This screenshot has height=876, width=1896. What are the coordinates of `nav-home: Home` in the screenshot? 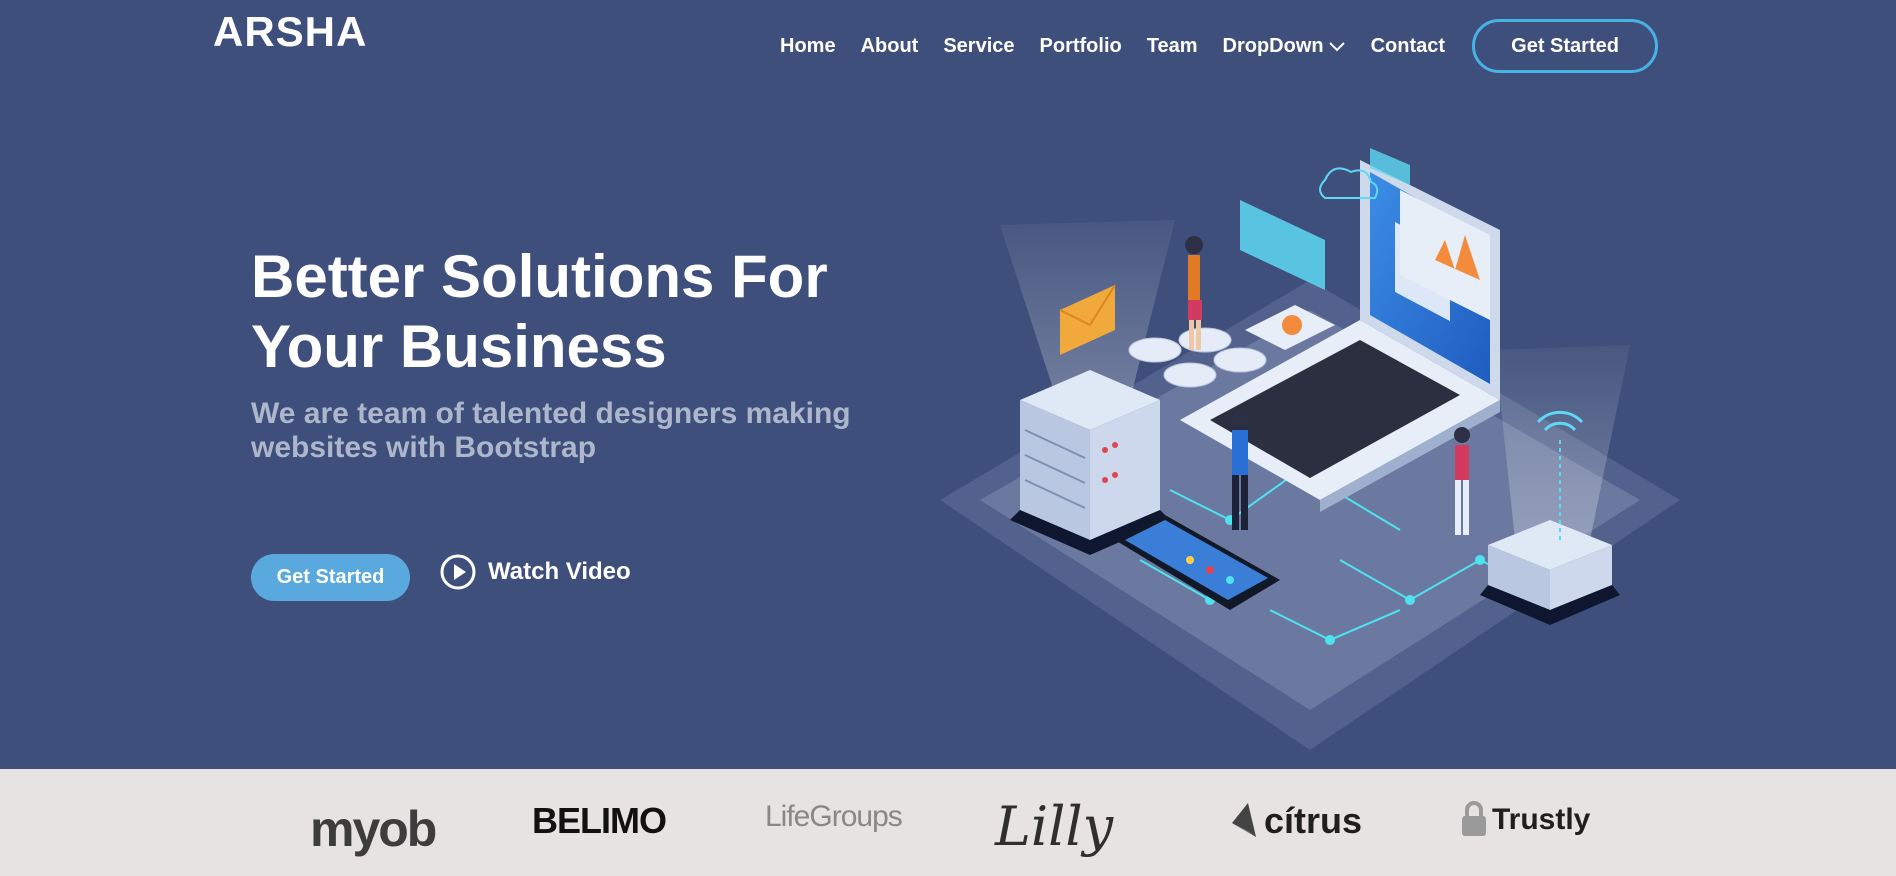 It's located at (808, 46).